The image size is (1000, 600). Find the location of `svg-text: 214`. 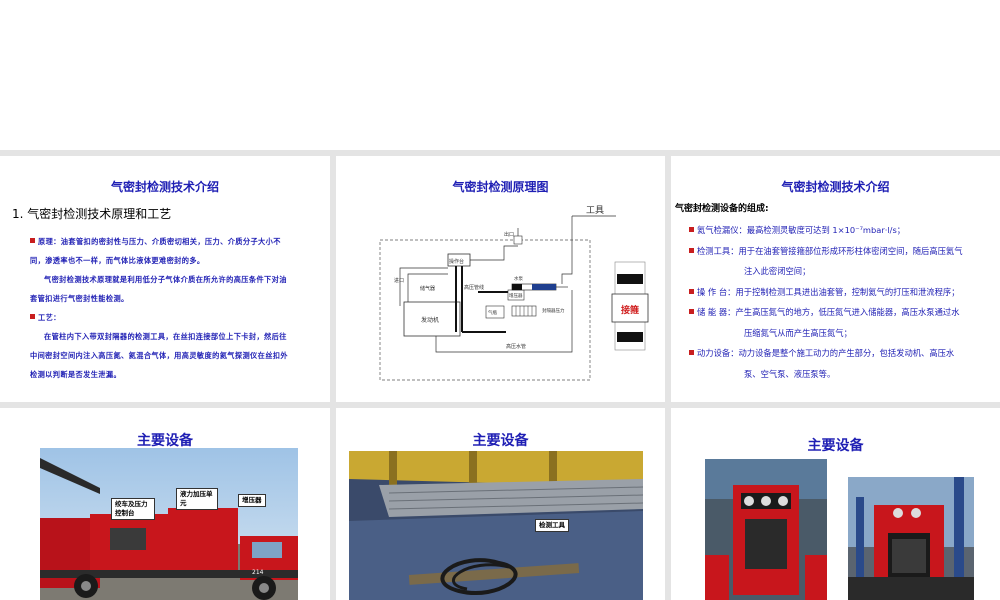

svg-text: 214 is located at coordinates (258, 572).